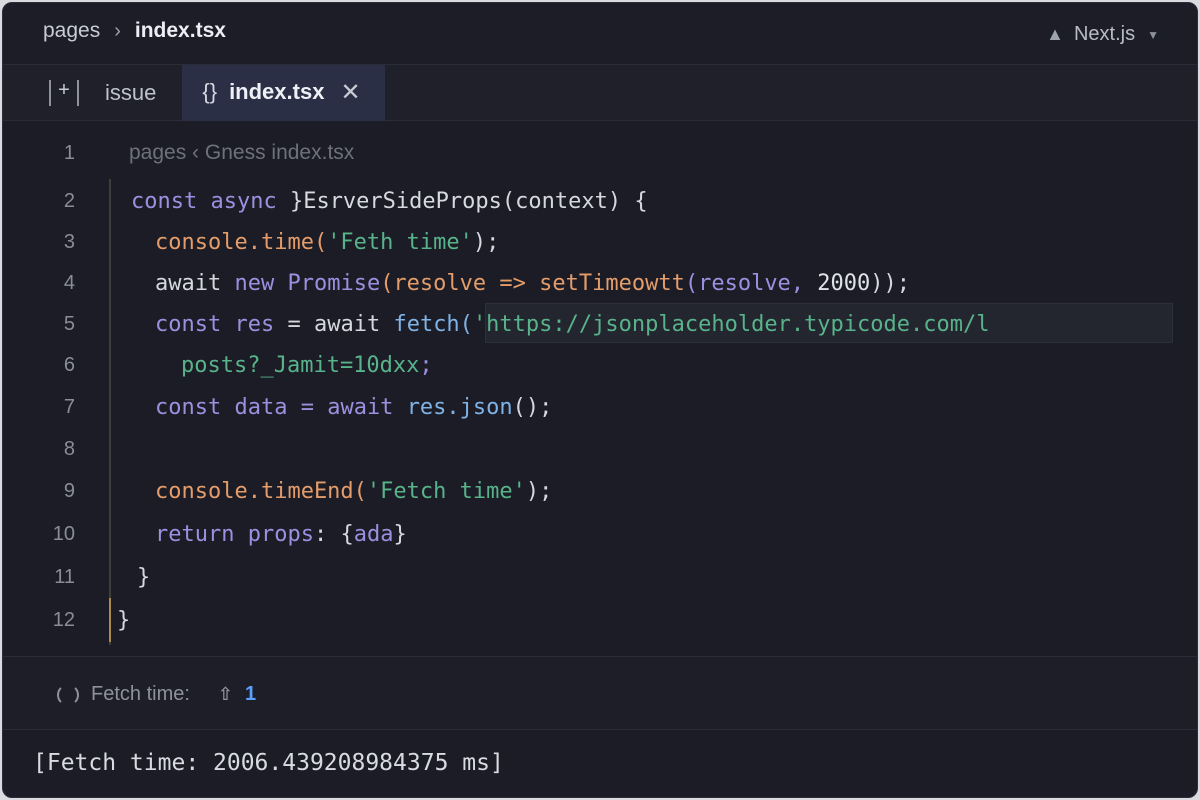  Describe the element at coordinates (63, 533) in the screenshot. I see `line-number: 10` at that location.